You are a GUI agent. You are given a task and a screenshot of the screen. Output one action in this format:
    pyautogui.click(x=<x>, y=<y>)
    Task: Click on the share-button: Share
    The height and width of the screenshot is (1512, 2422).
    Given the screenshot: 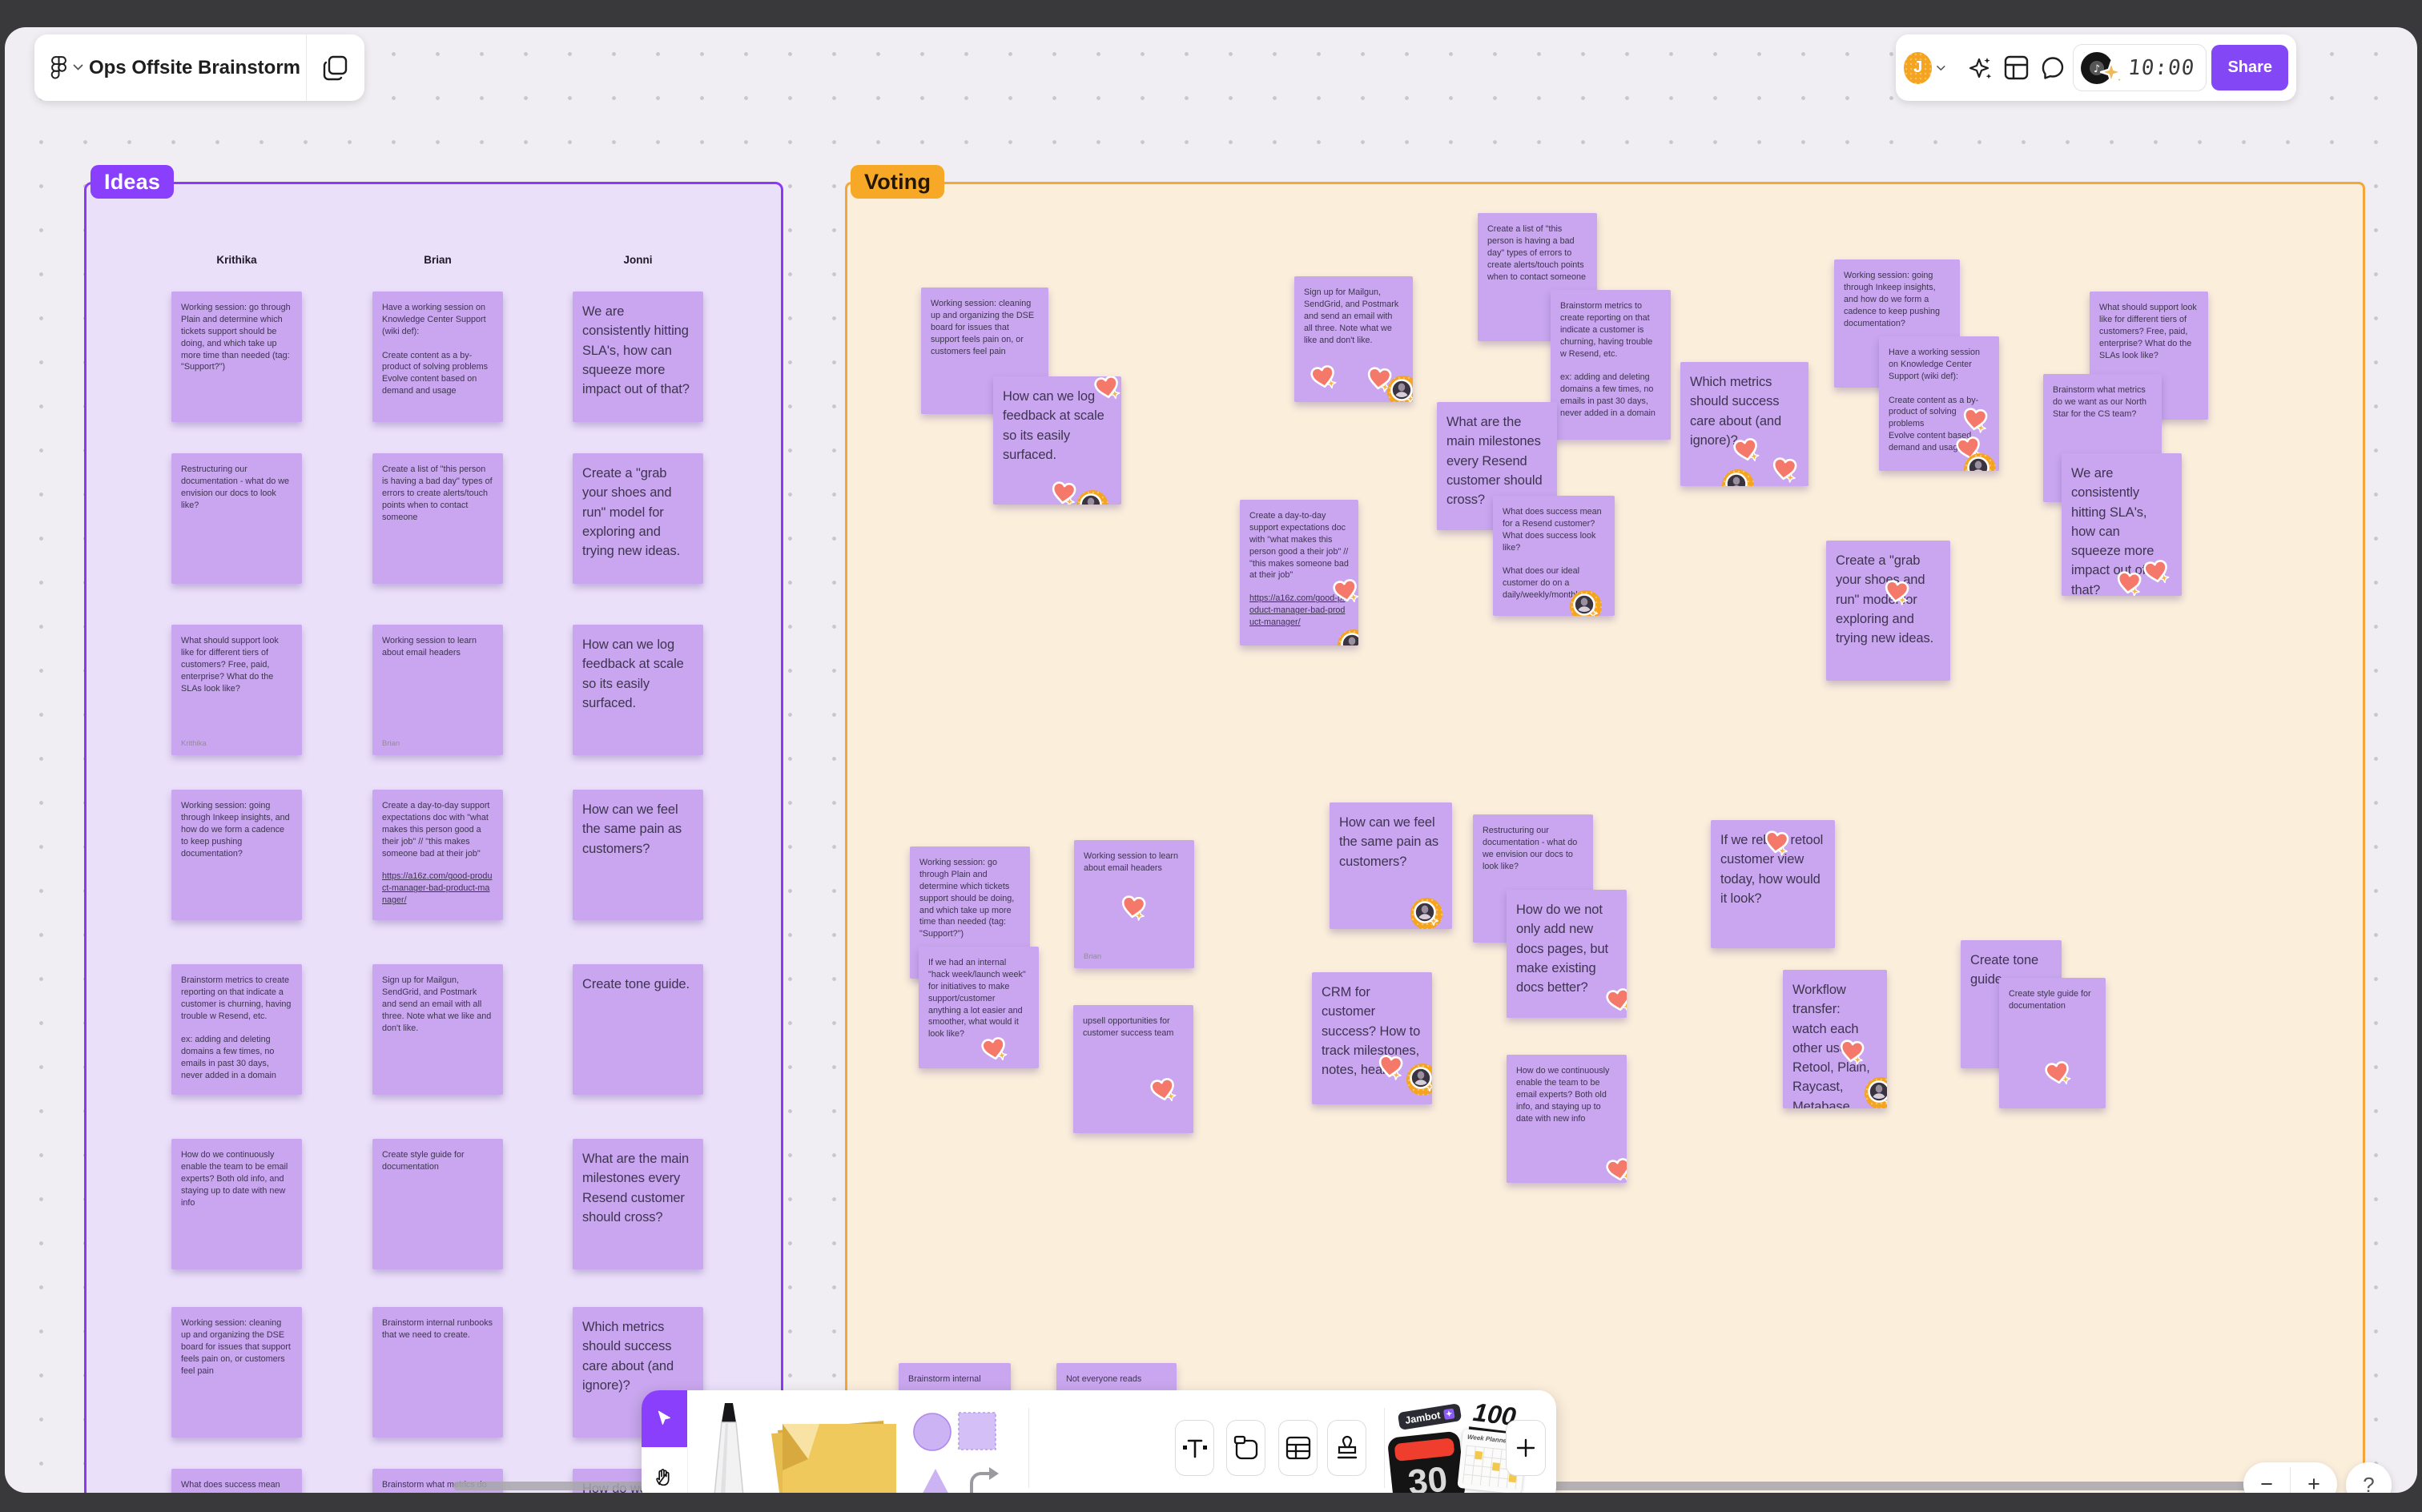 What is the action you would take?
    pyautogui.click(x=2250, y=67)
    